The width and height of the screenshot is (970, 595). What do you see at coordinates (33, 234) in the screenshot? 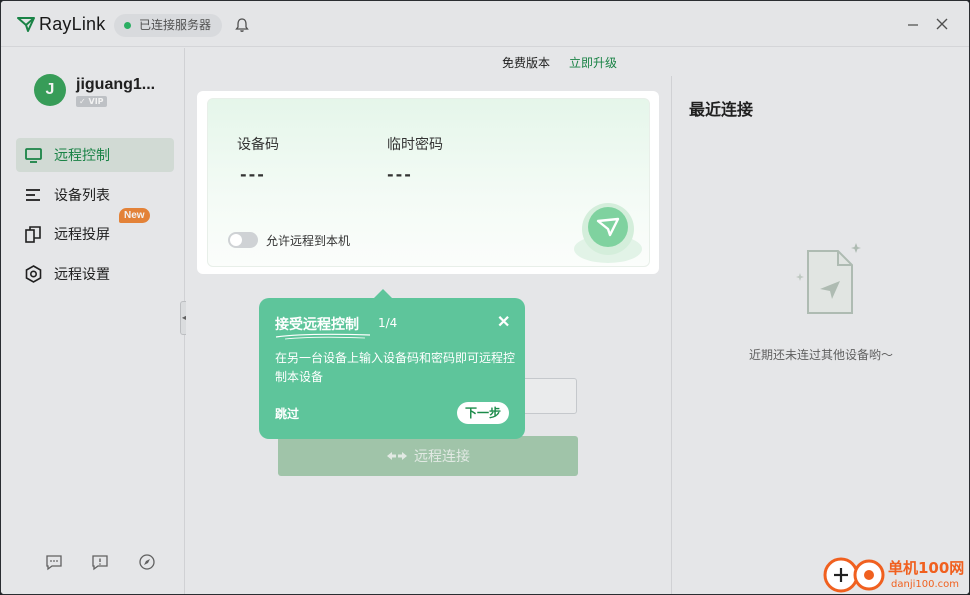
I see `screen-cast-icon` at bounding box center [33, 234].